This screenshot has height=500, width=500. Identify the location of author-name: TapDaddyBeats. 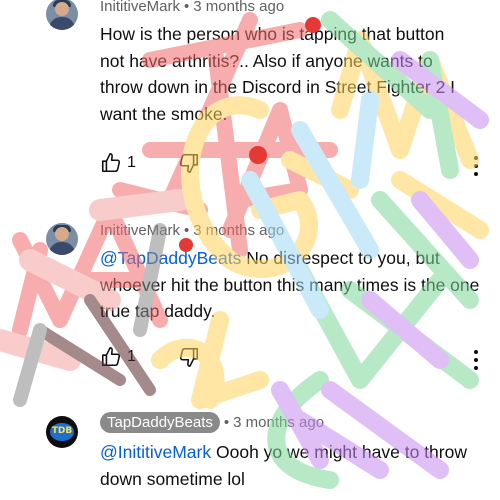
(160, 422).